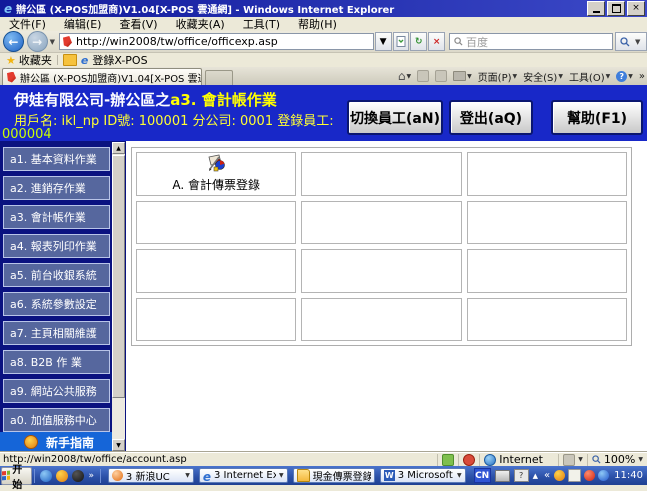 This screenshot has width=647, height=491. I want to click on quicklaunch-overflow: », so click(91, 476).